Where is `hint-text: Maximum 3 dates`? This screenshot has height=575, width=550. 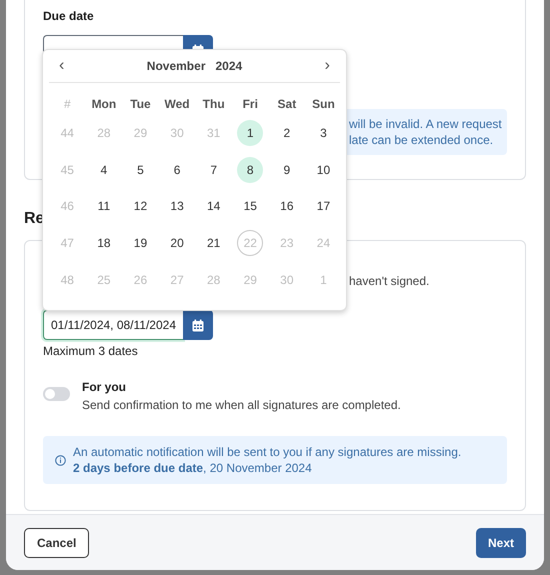
hint-text: Maximum 3 dates is located at coordinates (91, 351).